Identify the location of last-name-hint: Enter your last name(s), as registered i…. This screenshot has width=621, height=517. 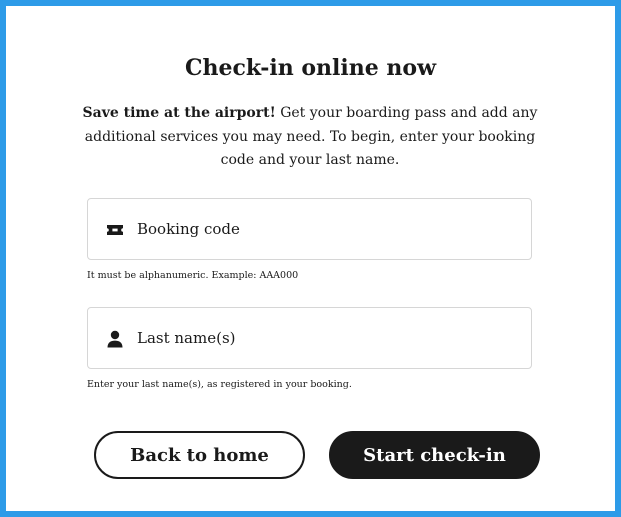
(219, 384).